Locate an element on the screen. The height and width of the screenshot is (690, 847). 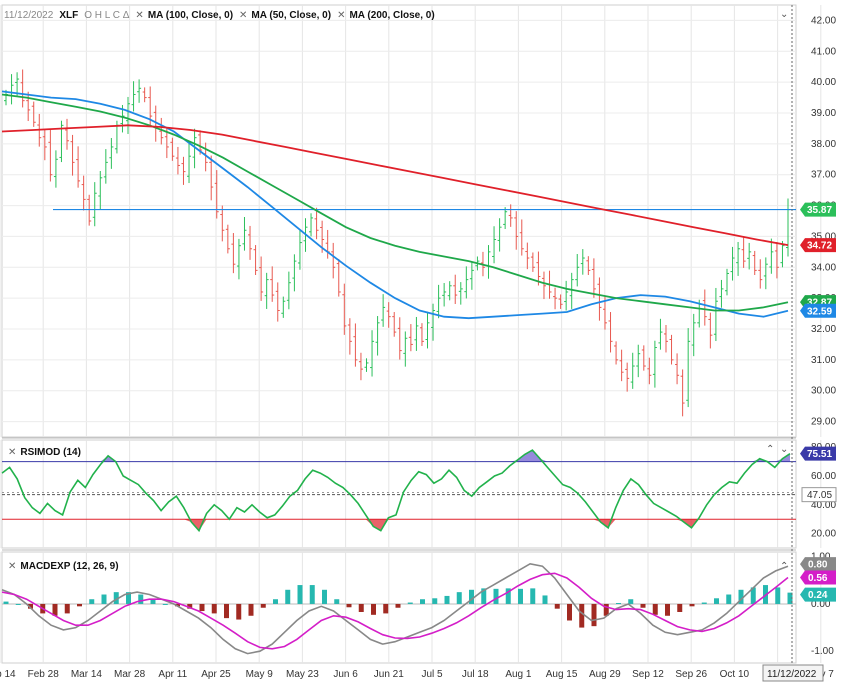
price-y-tick-label: 29.00 is located at coordinates (823, 422).